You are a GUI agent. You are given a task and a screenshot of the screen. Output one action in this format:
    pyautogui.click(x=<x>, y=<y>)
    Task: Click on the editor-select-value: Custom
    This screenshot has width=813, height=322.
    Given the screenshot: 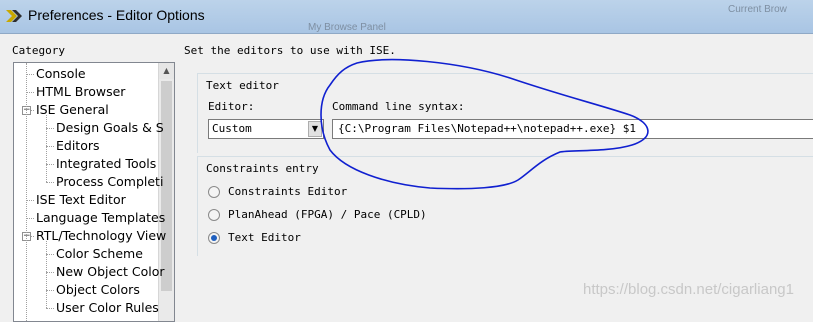 What is the action you would take?
    pyautogui.click(x=232, y=128)
    